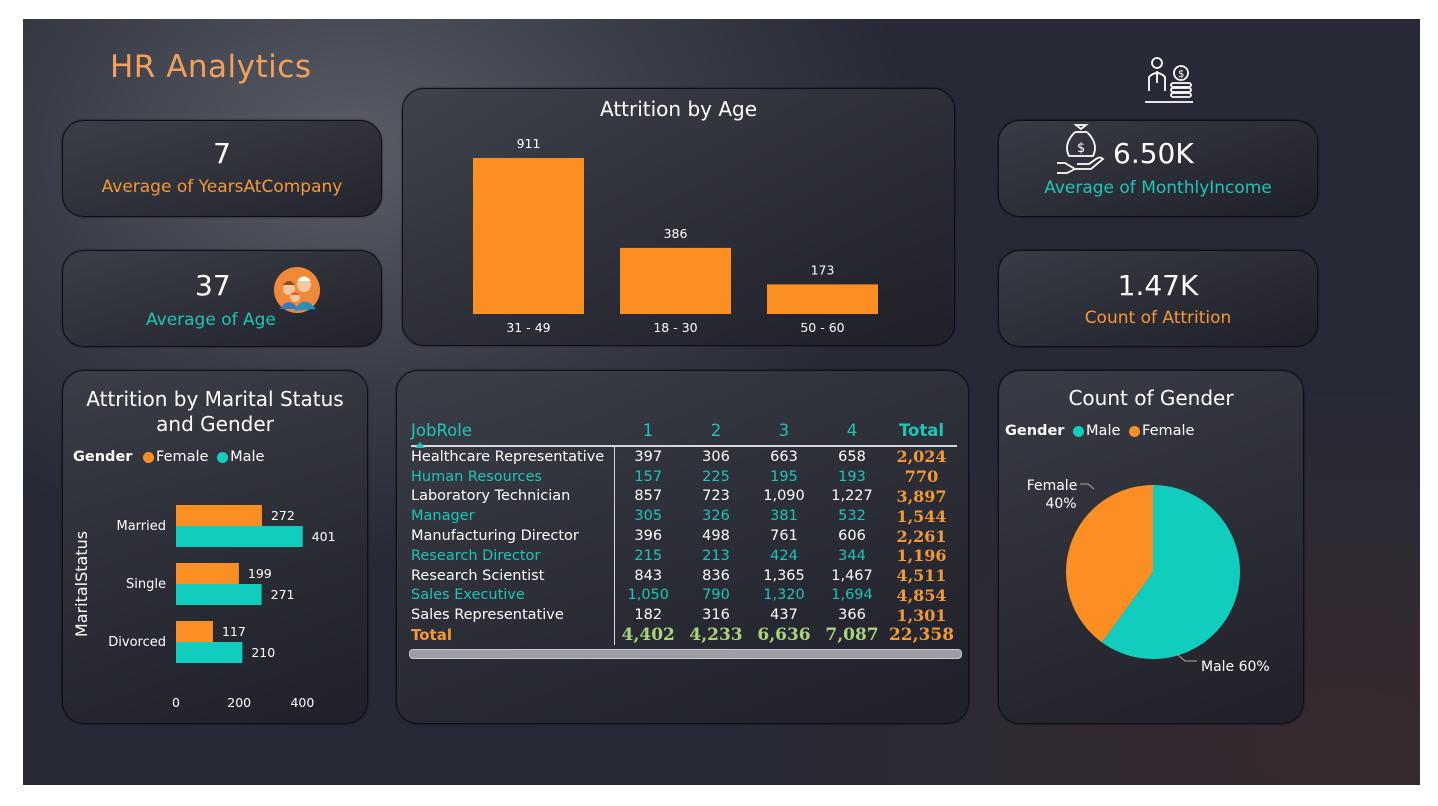  Describe the element at coordinates (468, 595) in the screenshot. I see `matrix-jobrole-cell: Sales Executive` at that location.